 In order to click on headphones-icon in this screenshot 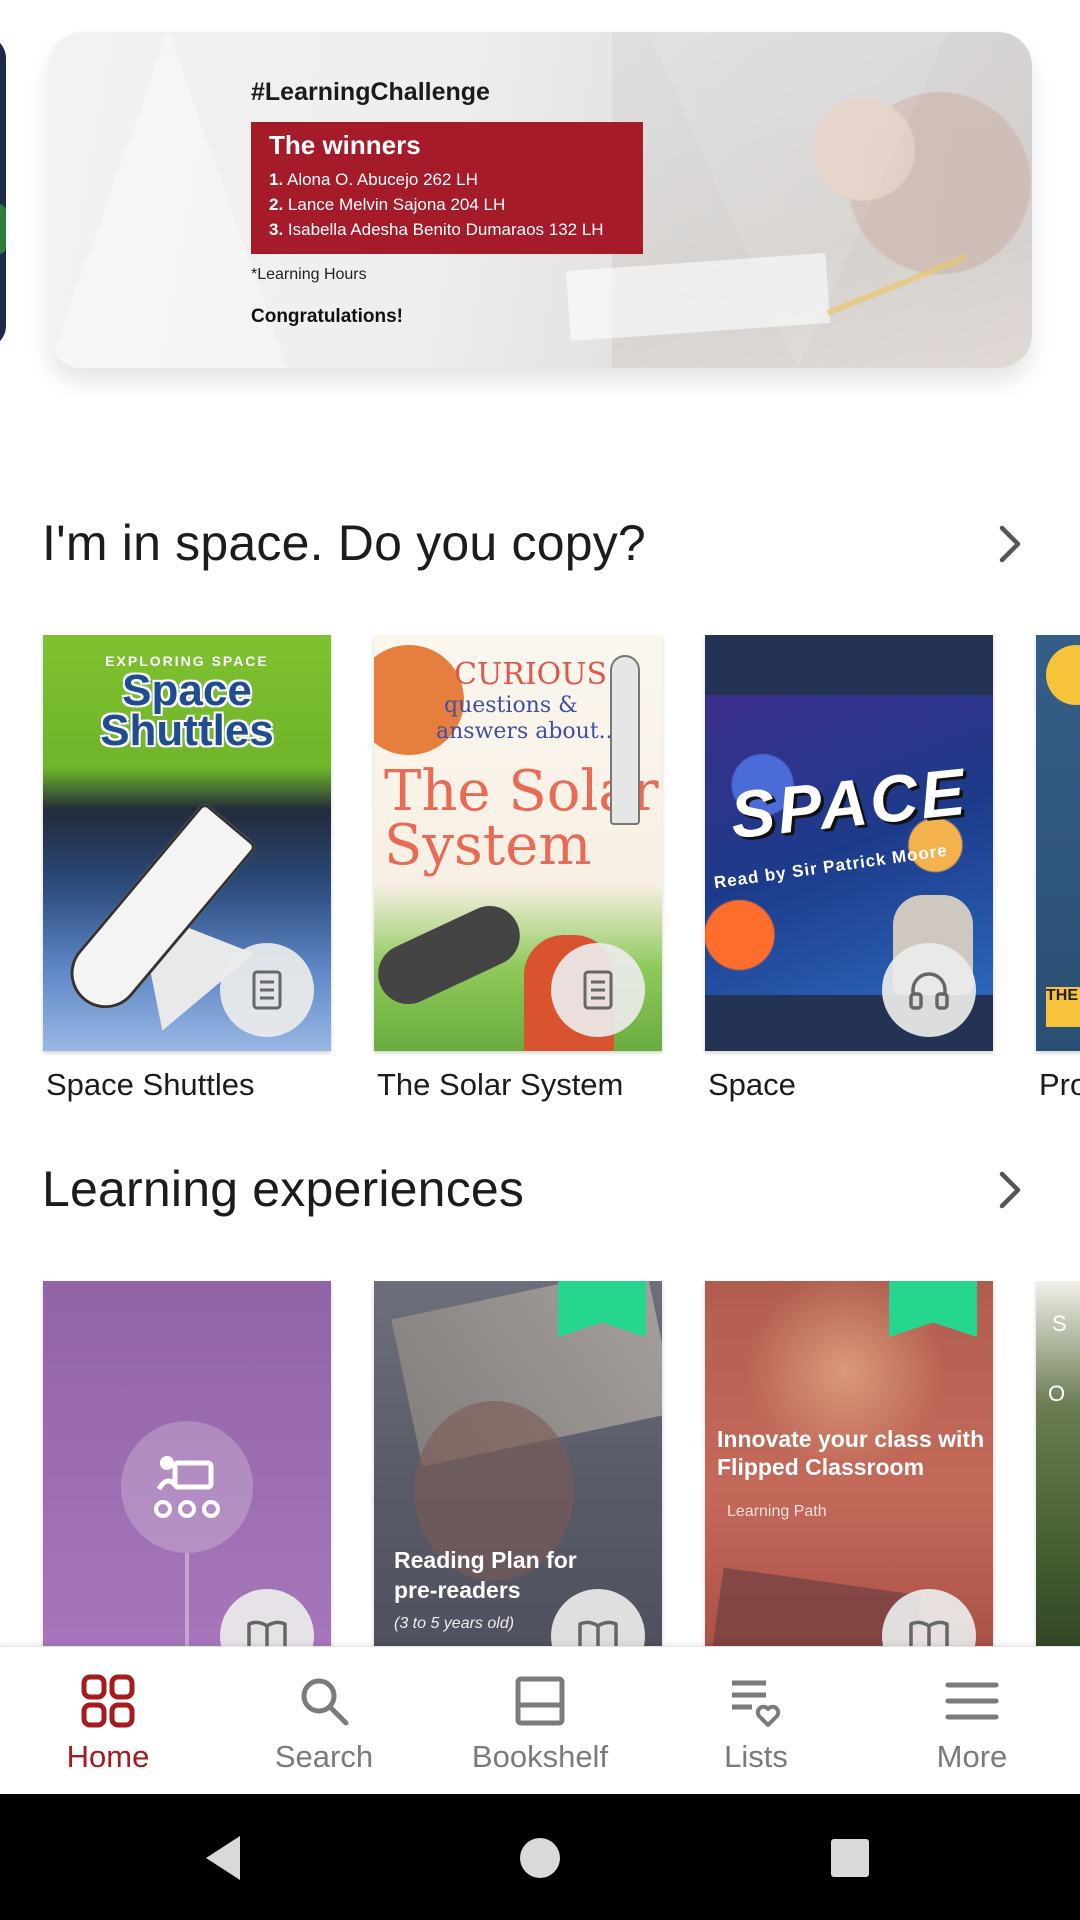, I will do `click(929, 991)`.